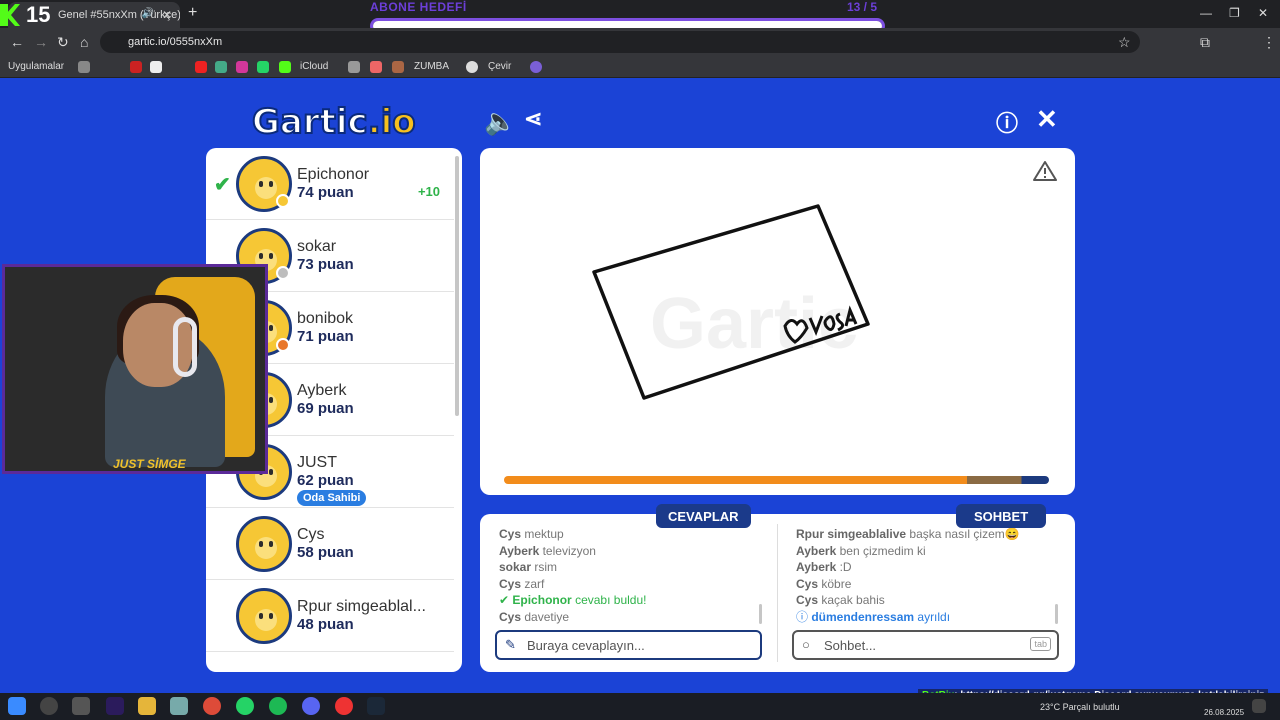 This screenshot has width=1280, height=720. I want to click on restore-icon: ❐, so click(1234, 13).